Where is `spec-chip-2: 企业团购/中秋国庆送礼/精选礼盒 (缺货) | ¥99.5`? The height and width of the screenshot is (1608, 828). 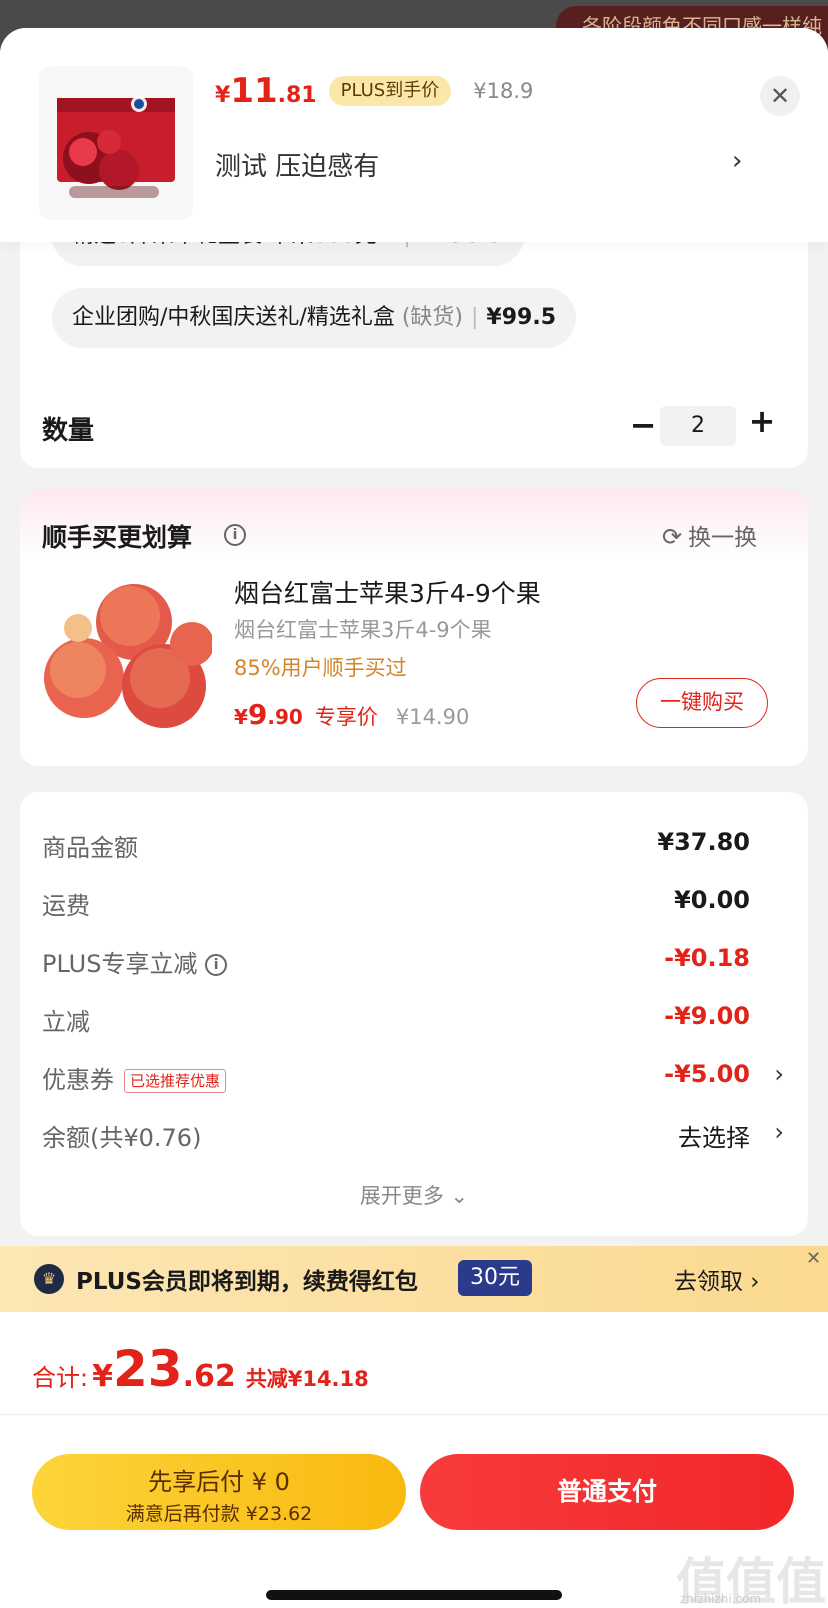
spec-chip-2: 企业团购/中秋国庆送礼/精选礼盒 (缺货) | ¥99.5 is located at coordinates (314, 318).